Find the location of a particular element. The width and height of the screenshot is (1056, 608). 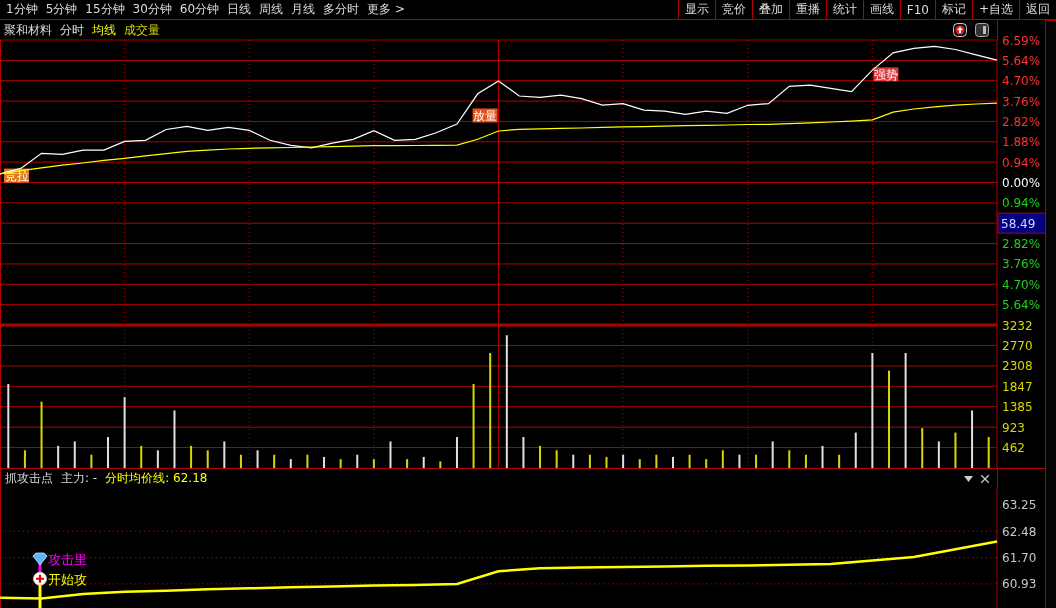

dropdown-icon is located at coordinates (969, 478).